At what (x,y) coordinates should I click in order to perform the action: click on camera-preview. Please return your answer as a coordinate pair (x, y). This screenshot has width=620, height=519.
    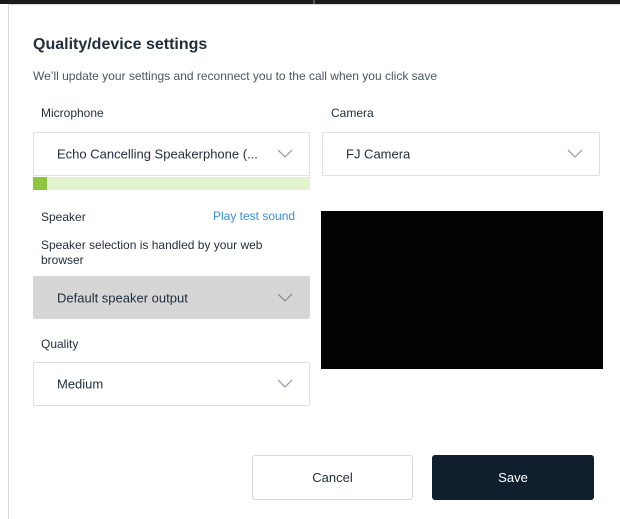
    Looking at the image, I should click on (462, 290).